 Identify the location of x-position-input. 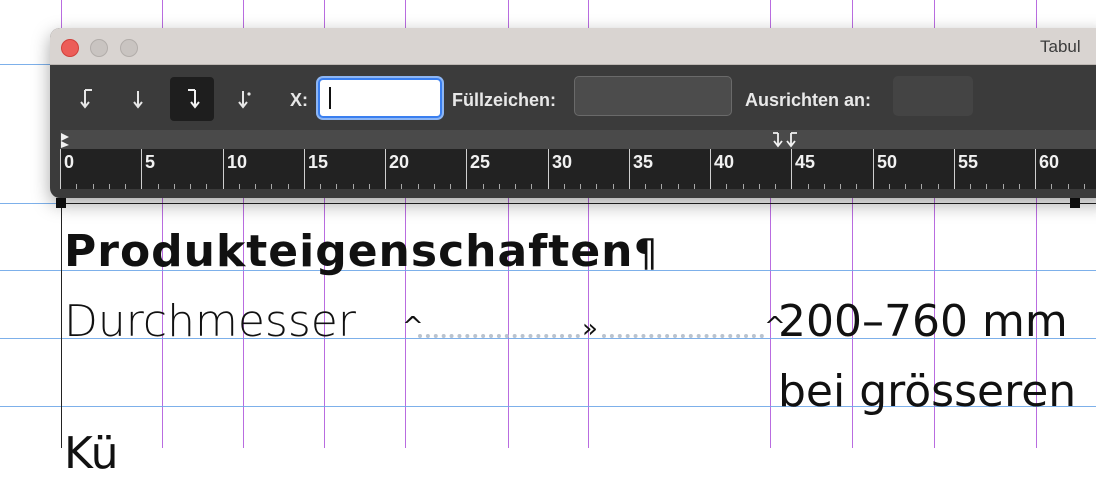
(380, 98).